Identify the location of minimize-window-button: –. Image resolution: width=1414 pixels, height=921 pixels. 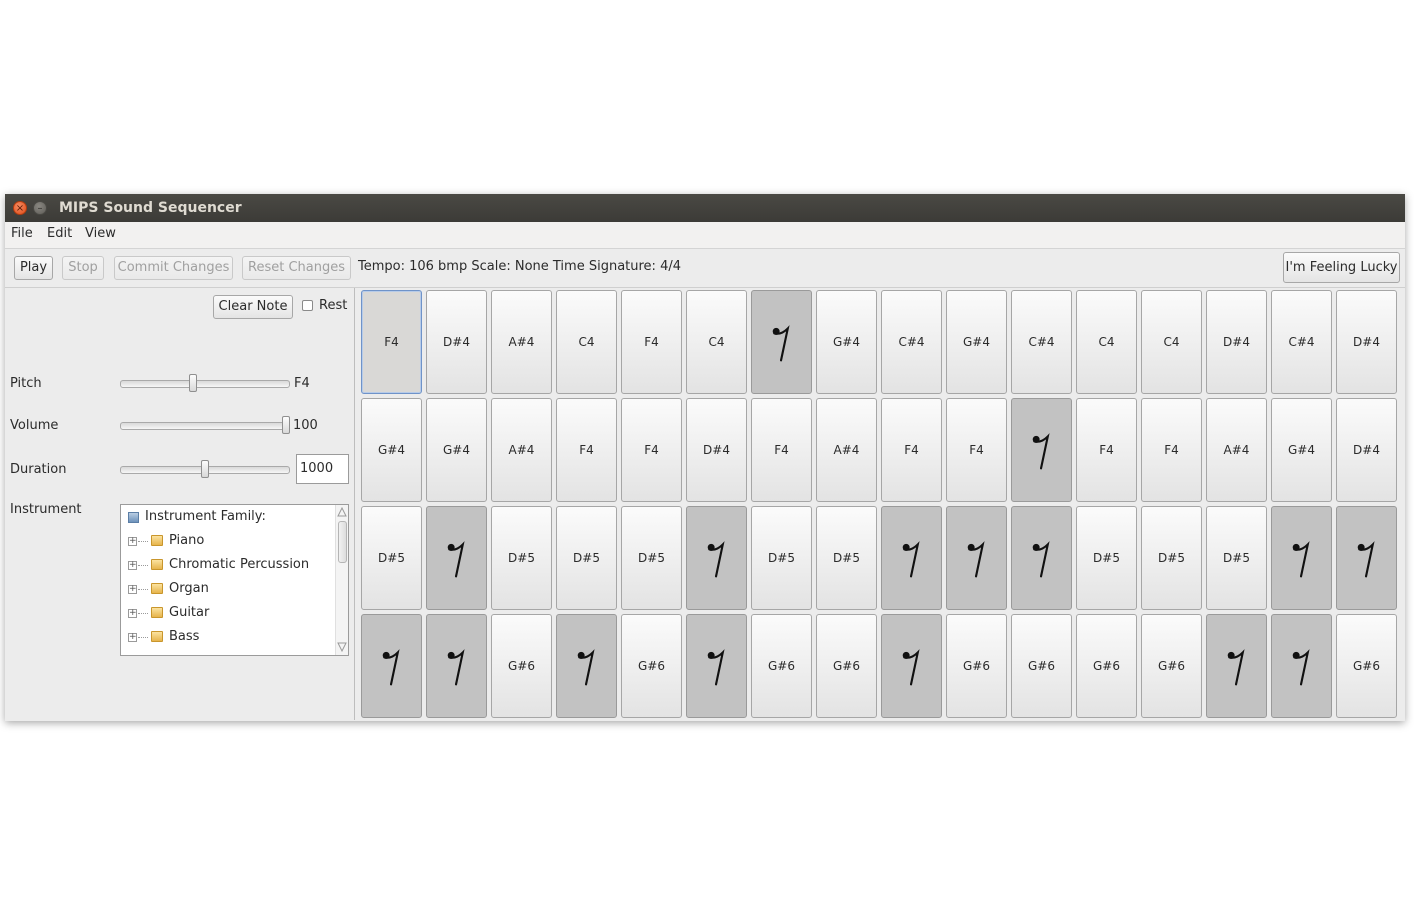
(40, 208).